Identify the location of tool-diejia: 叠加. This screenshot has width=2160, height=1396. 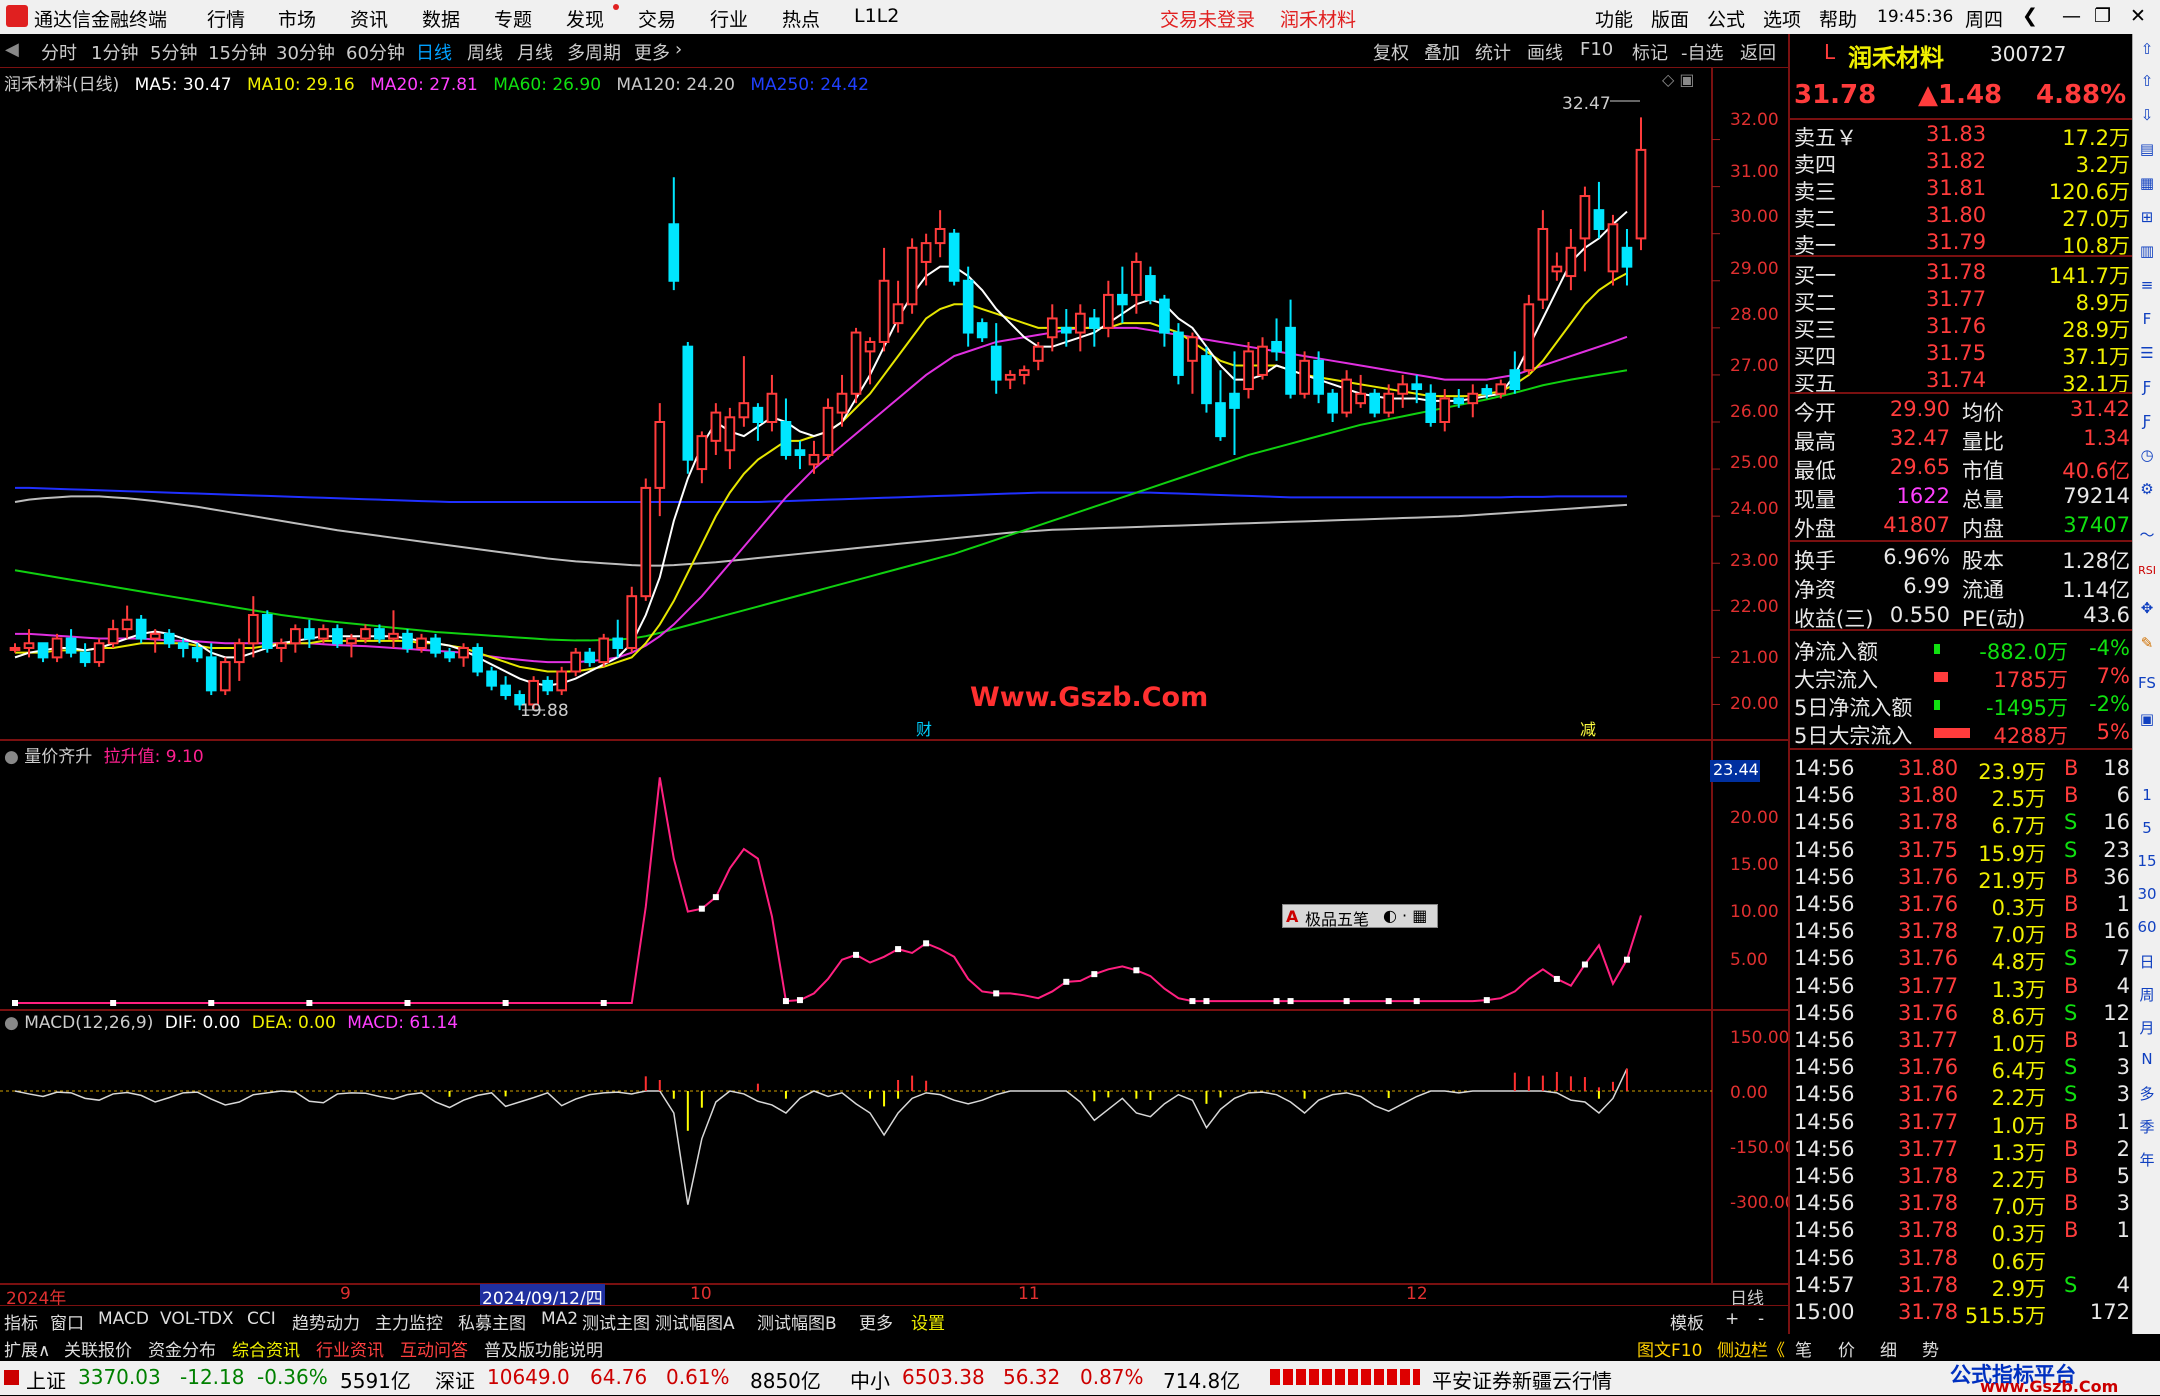
(1442, 52).